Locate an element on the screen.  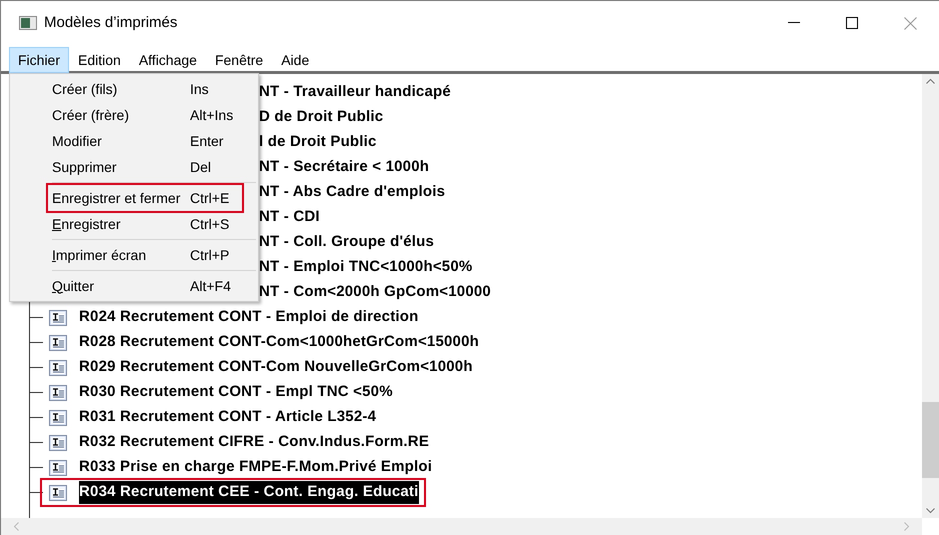
menu-item: Supprimer Del is located at coordinates (148, 167).